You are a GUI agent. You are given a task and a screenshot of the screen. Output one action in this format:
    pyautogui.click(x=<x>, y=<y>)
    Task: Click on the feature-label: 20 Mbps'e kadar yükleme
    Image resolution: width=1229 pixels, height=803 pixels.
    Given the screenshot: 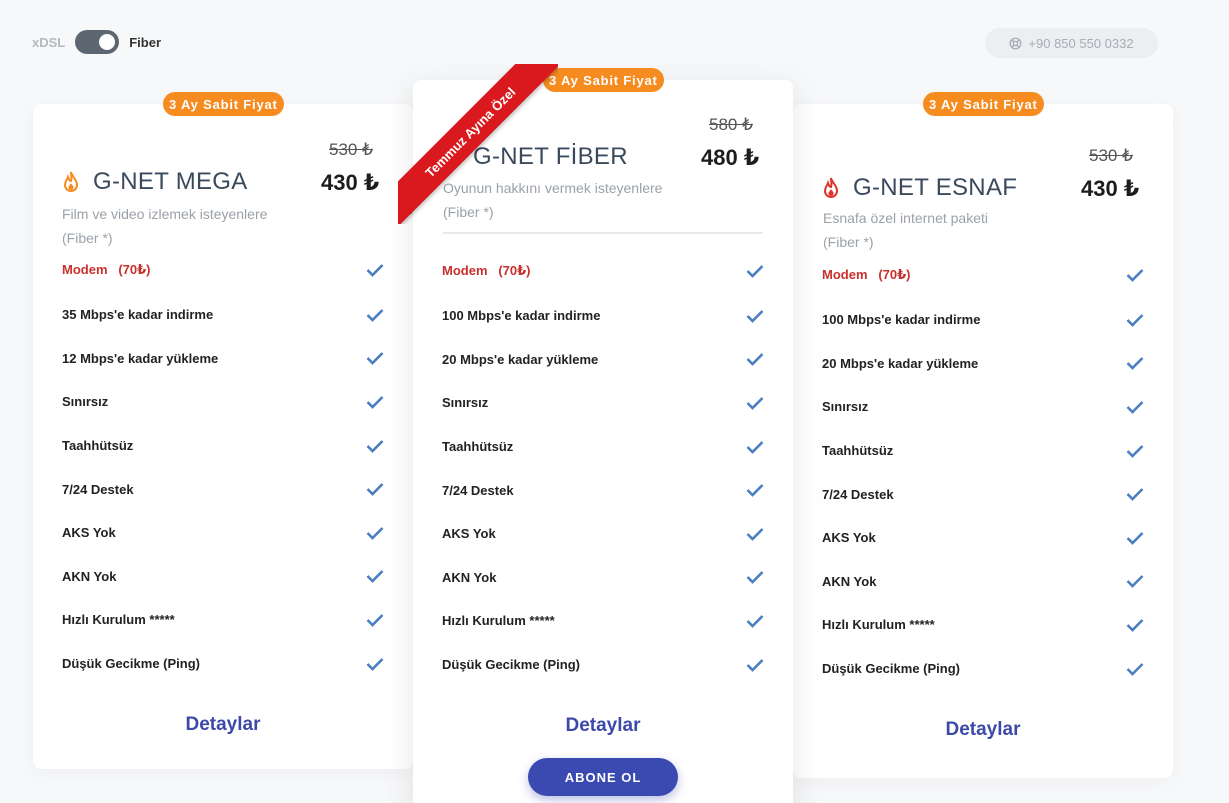 What is the action you would take?
    pyautogui.click(x=900, y=363)
    